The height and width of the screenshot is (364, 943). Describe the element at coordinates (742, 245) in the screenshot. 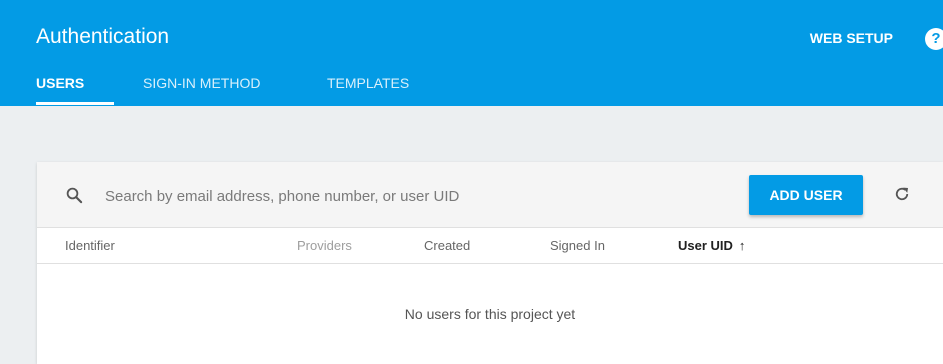

I see `arrow-up-icon: ↑` at that location.